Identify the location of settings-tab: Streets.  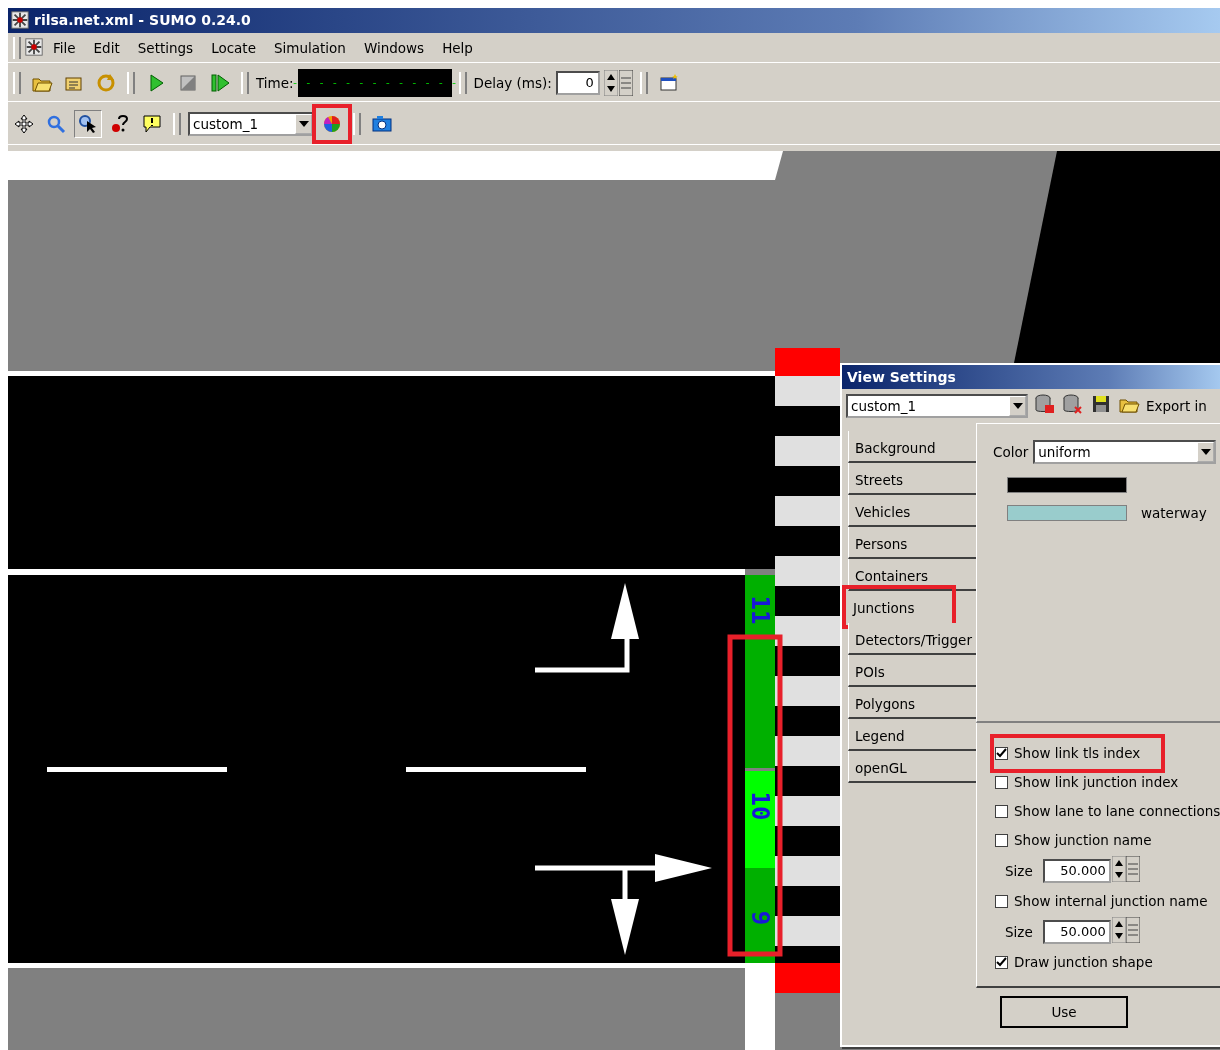
(912, 478).